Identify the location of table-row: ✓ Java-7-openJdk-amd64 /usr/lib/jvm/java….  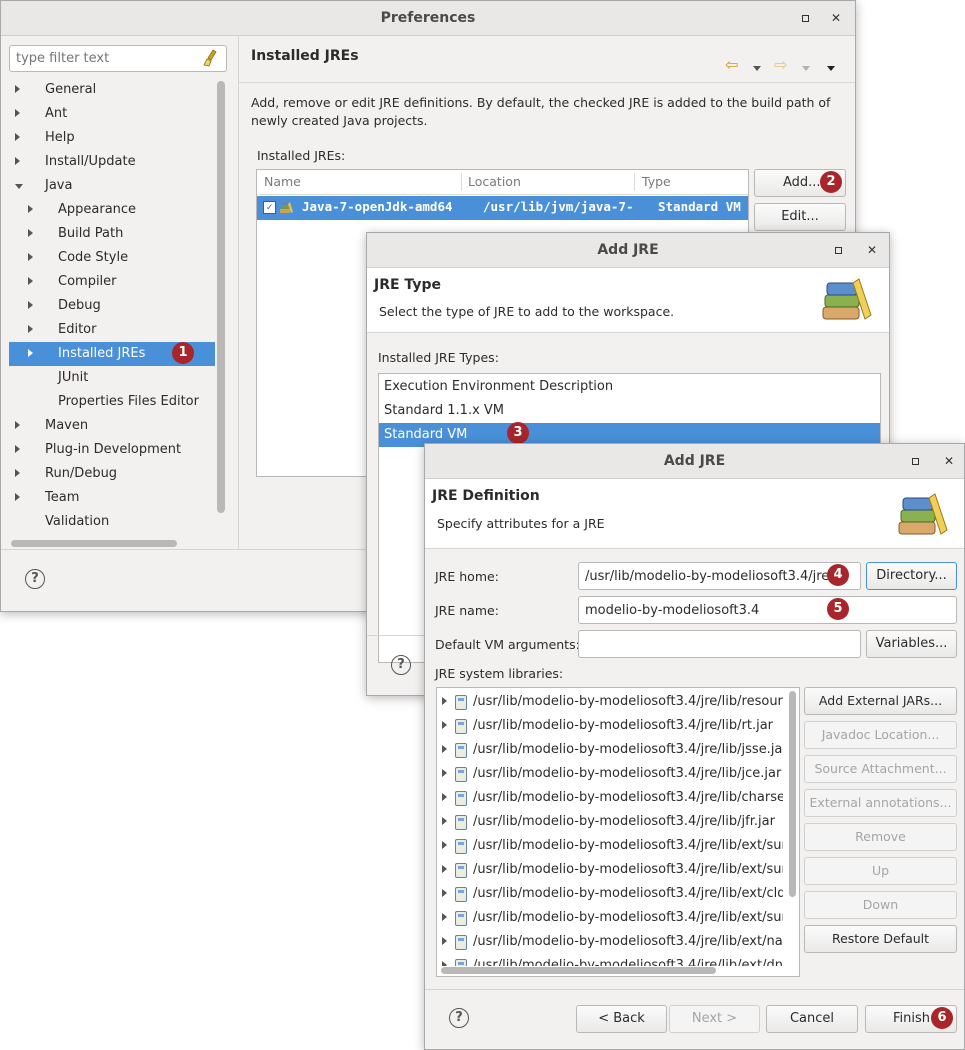
(502, 208).